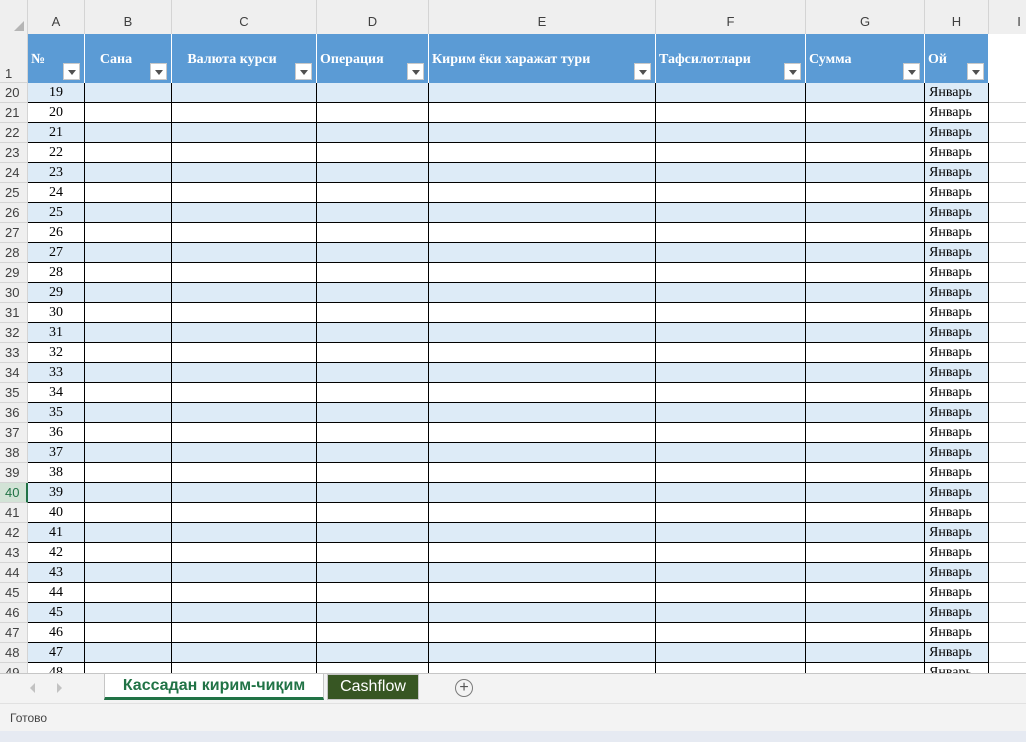 The height and width of the screenshot is (742, 1026). I want to click on row-header: 45, so click(14, 593).